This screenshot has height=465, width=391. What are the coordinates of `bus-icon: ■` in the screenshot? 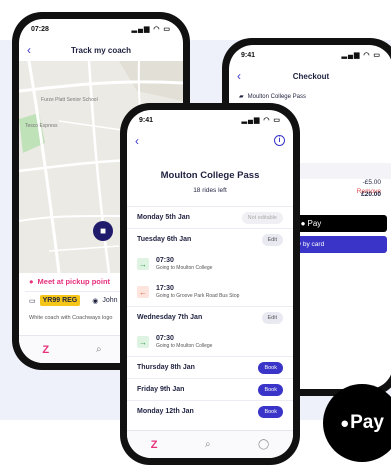 It's located at (103, 231).